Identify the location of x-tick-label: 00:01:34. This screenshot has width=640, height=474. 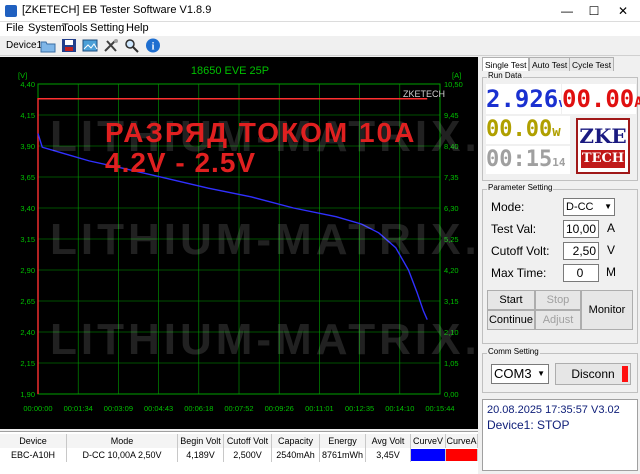
(78, 408).